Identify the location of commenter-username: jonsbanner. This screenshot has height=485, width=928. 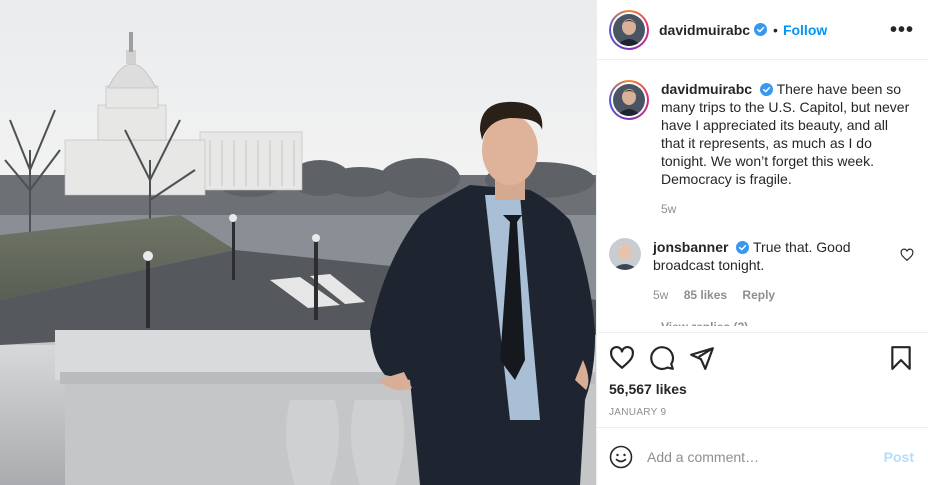
(690, 247).